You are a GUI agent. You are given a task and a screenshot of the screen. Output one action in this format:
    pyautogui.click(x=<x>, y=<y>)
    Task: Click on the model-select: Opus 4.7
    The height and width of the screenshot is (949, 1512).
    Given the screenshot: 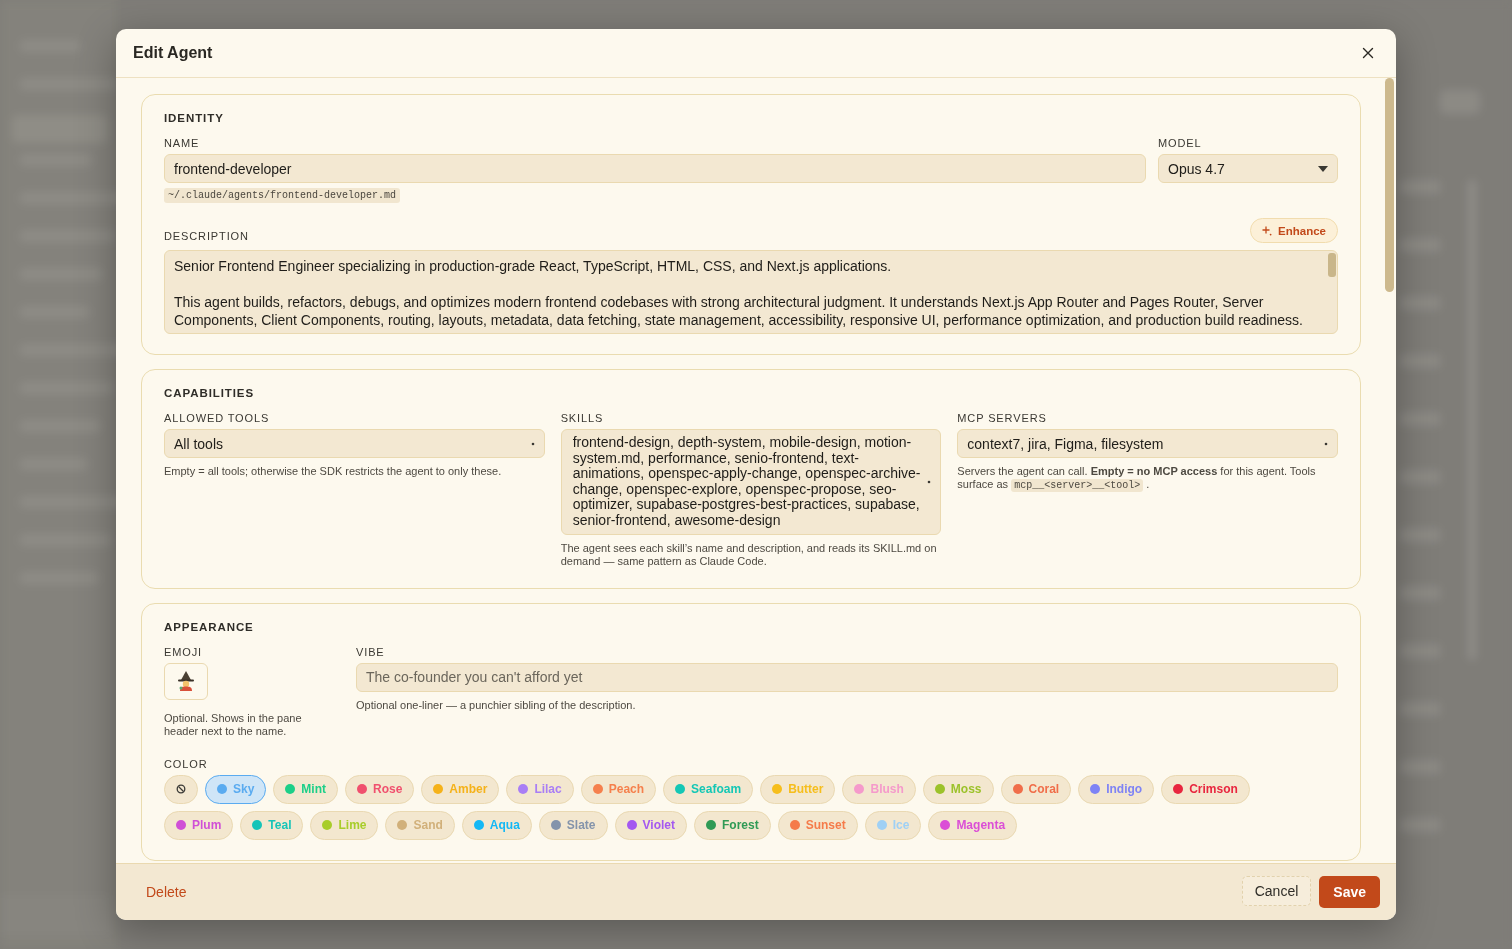 What is the action you would take?
    pyautogui.click(x=1248, y=168)
    